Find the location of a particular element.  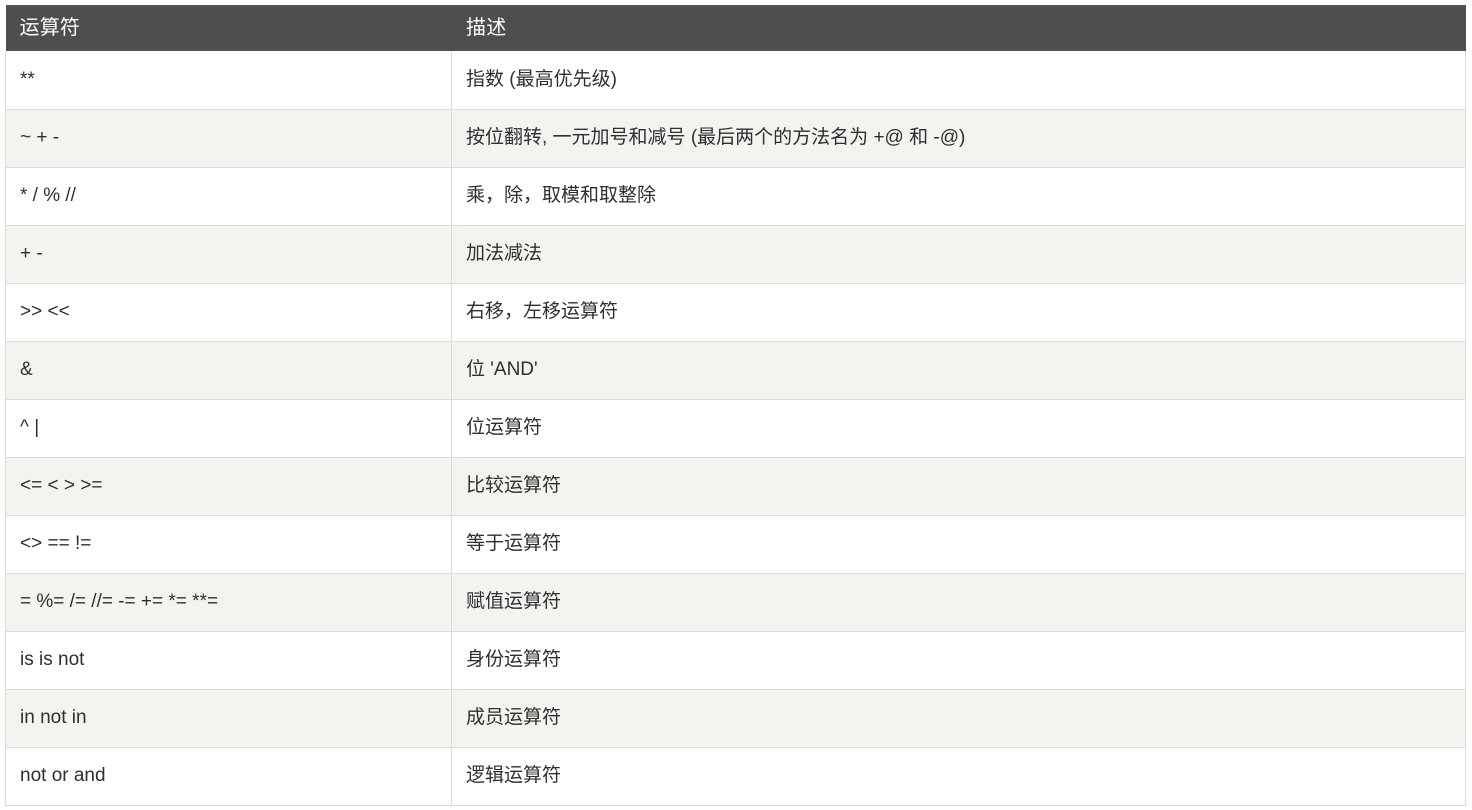

cell-operator: ~ + - is located at coordinates (228, 138).